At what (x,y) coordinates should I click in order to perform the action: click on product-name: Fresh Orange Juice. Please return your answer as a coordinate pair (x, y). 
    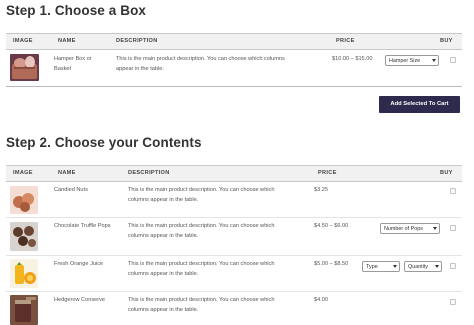
    Looking at the image, I should click on (78, 264).